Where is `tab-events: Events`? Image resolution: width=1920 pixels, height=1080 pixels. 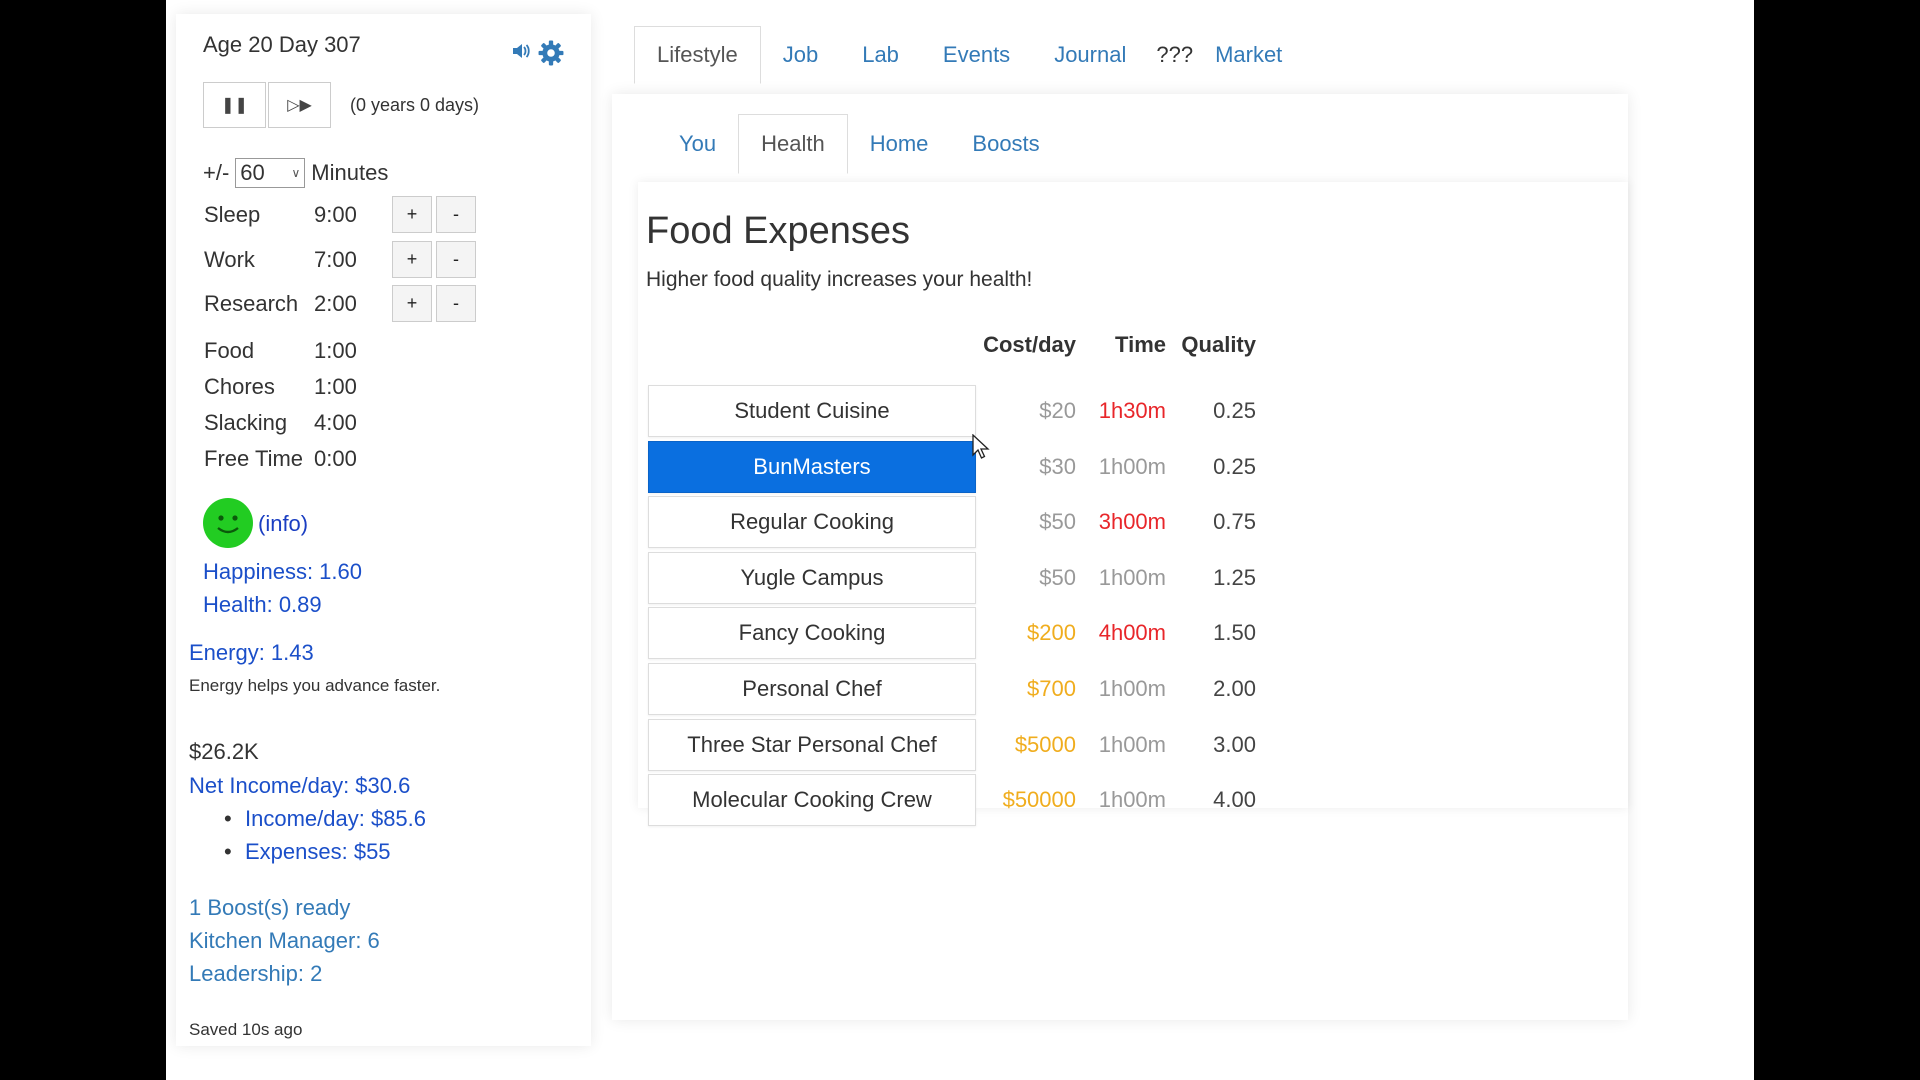 tab-events: Events is located at coordinates (976, 55).